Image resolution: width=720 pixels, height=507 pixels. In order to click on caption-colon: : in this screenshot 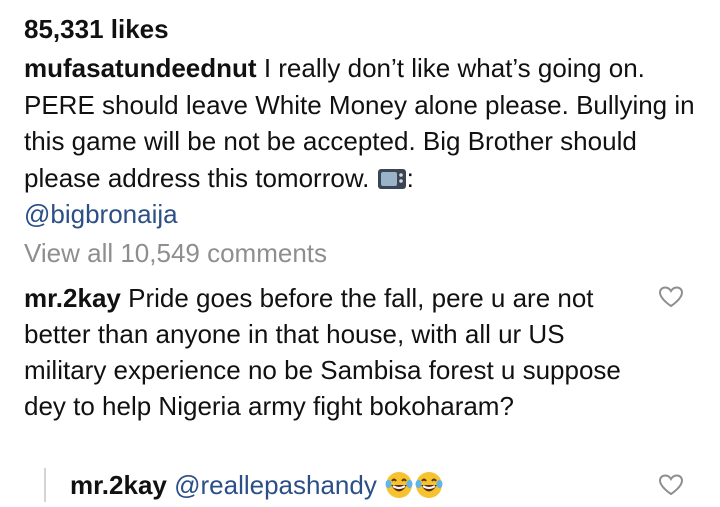, I will do `click(410, 177)`.